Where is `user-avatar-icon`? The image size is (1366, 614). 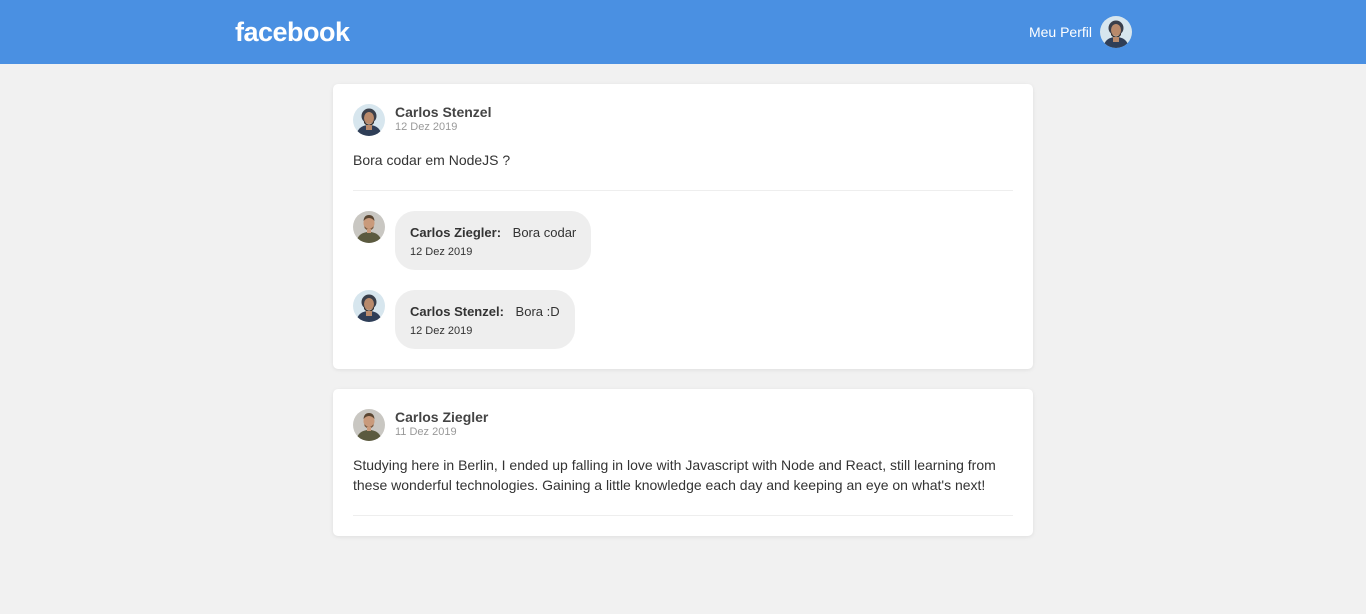 user-avatar-icon is located at coordinates (1116, 32).